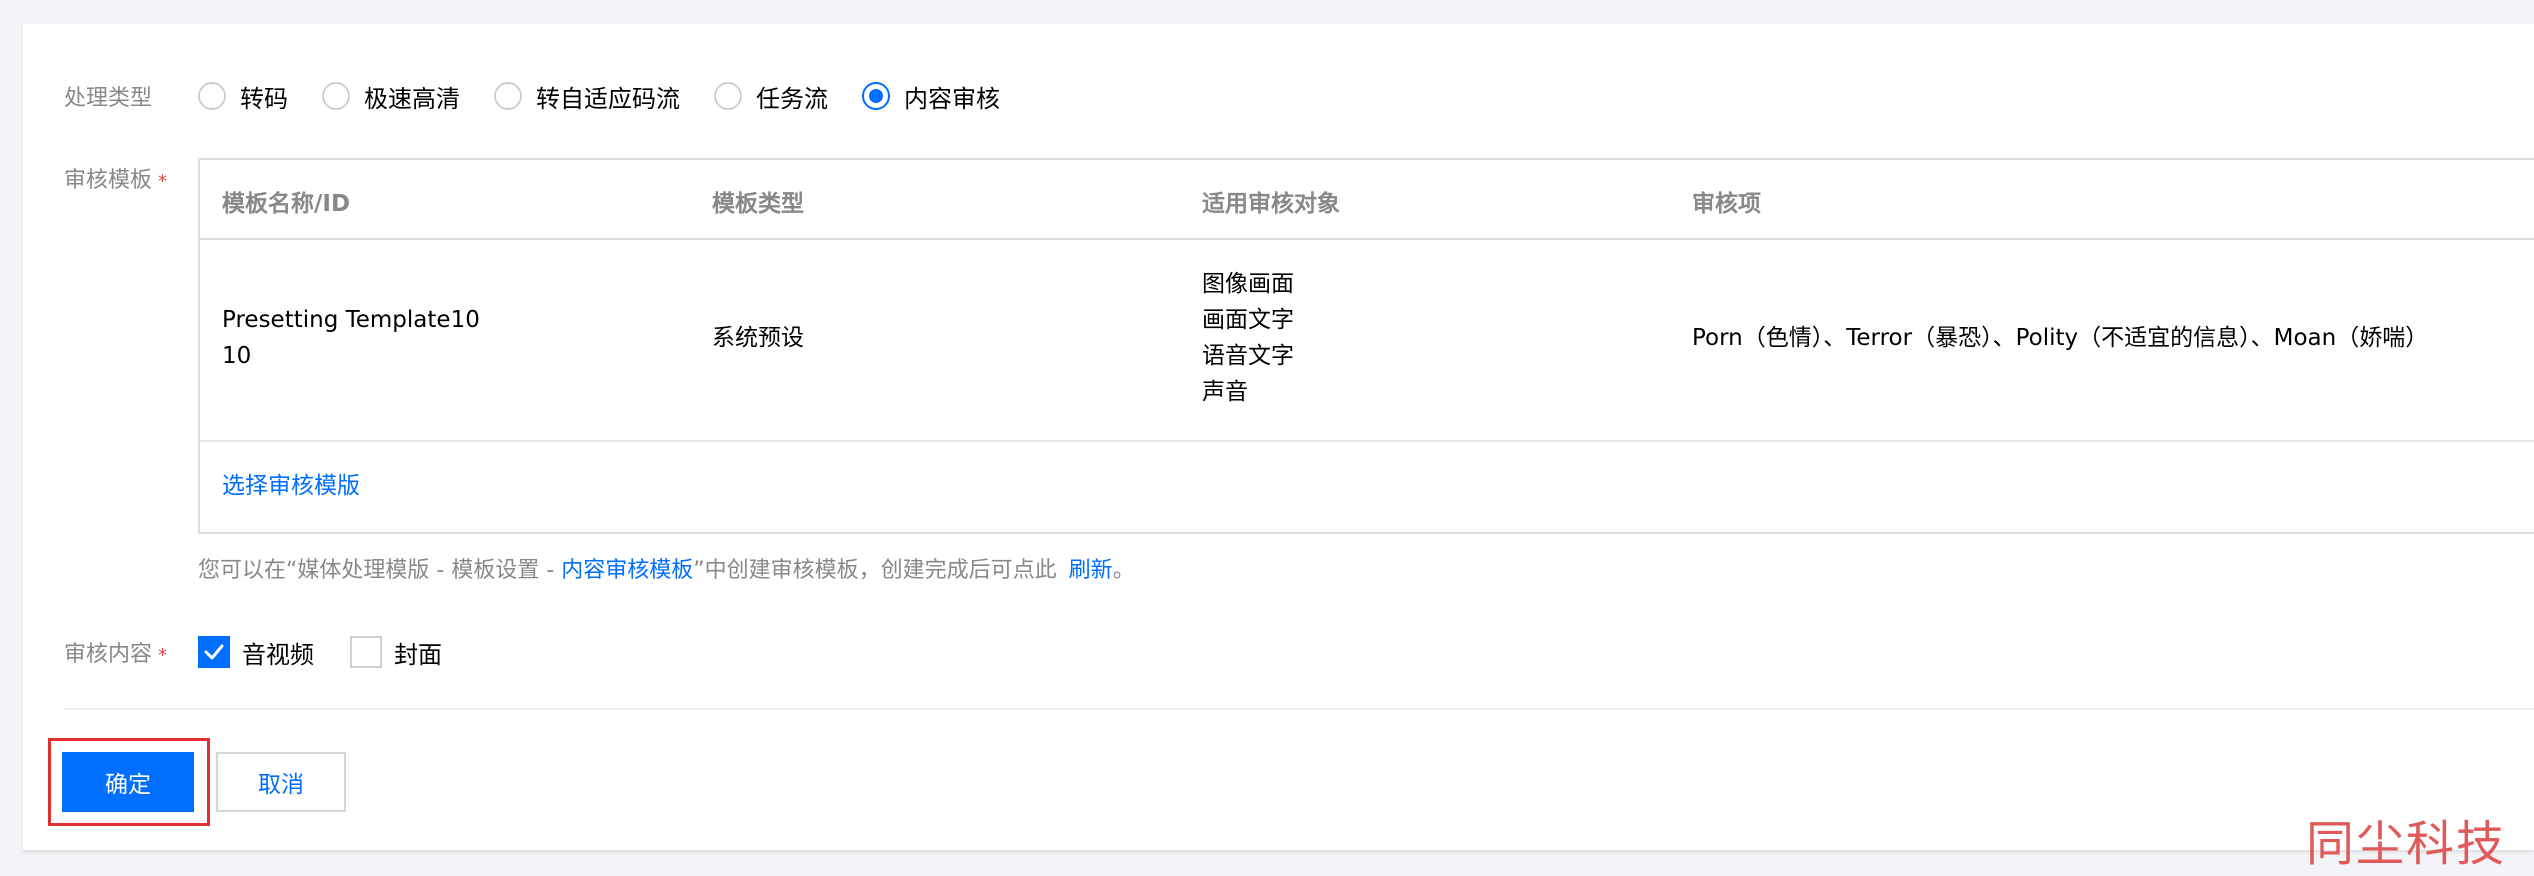 The height and width of the screenshot is (876, 2534). I want to click on select-template-link: 选择审核模版, so click(291, 483).